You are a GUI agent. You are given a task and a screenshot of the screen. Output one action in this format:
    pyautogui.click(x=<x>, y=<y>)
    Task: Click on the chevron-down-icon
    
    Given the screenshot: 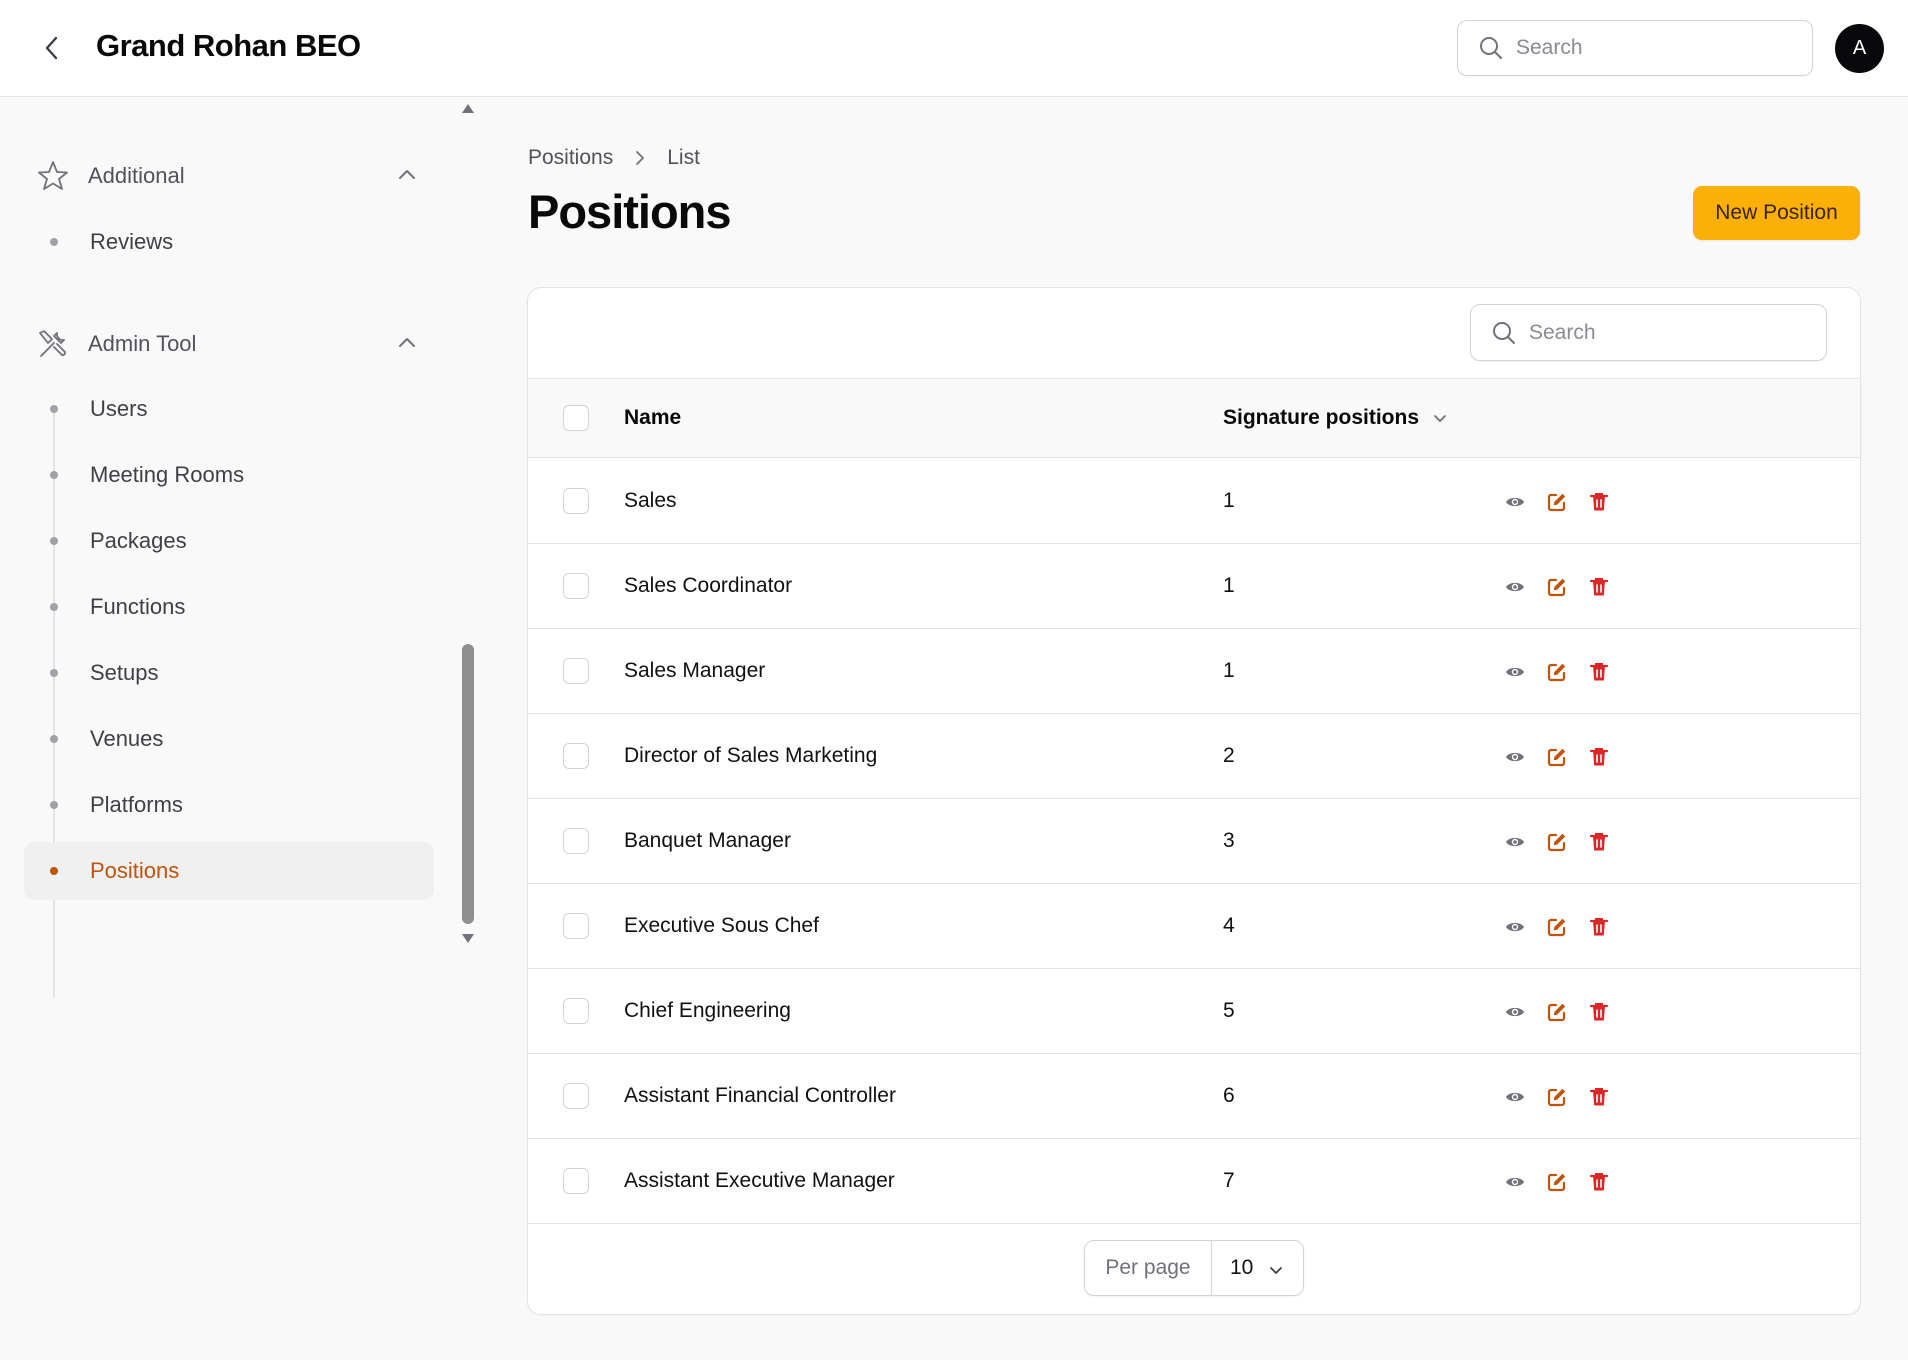 What is the action you would take?
    pyautogui.click(x=1440, y=418)
    